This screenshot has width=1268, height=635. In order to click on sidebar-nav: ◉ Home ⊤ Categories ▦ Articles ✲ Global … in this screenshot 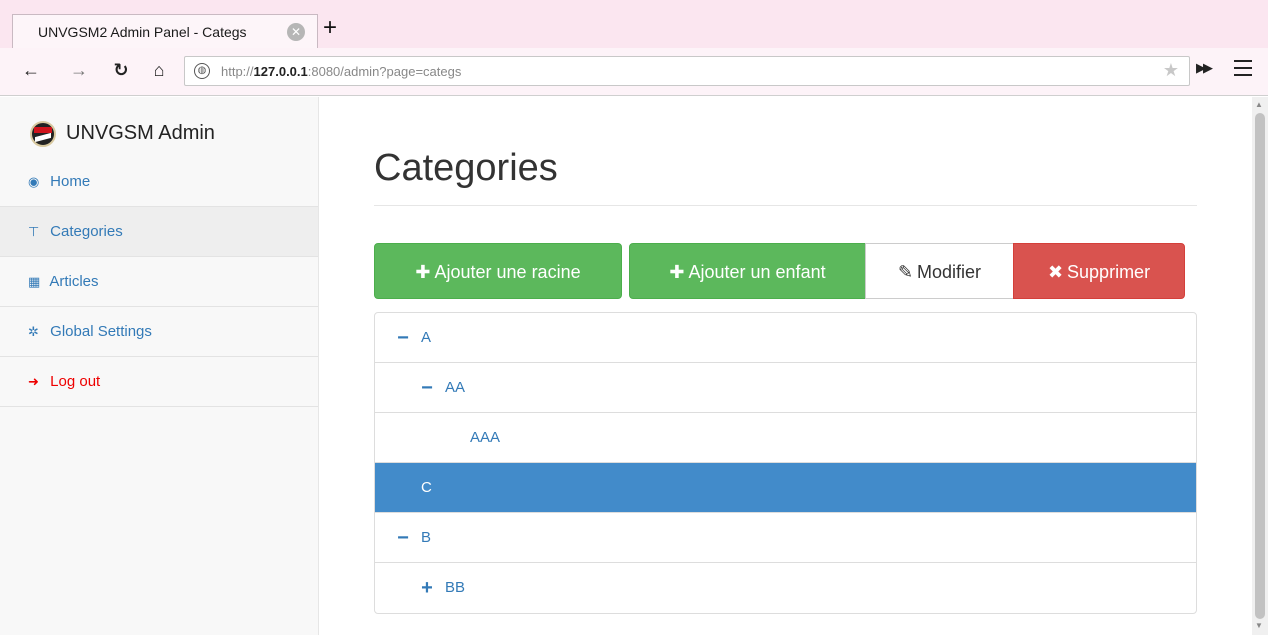, I will do `click(159, 282)`.